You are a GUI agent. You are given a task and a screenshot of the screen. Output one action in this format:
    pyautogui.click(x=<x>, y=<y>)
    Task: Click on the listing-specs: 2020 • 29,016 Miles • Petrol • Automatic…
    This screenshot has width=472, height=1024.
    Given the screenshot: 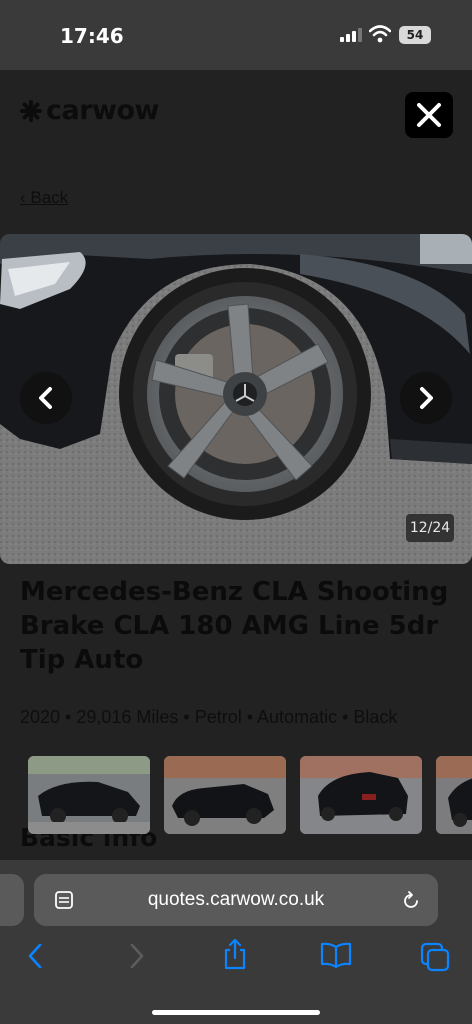 What is the action you would take?
    pyautogui.click(x=209, y=717)
    